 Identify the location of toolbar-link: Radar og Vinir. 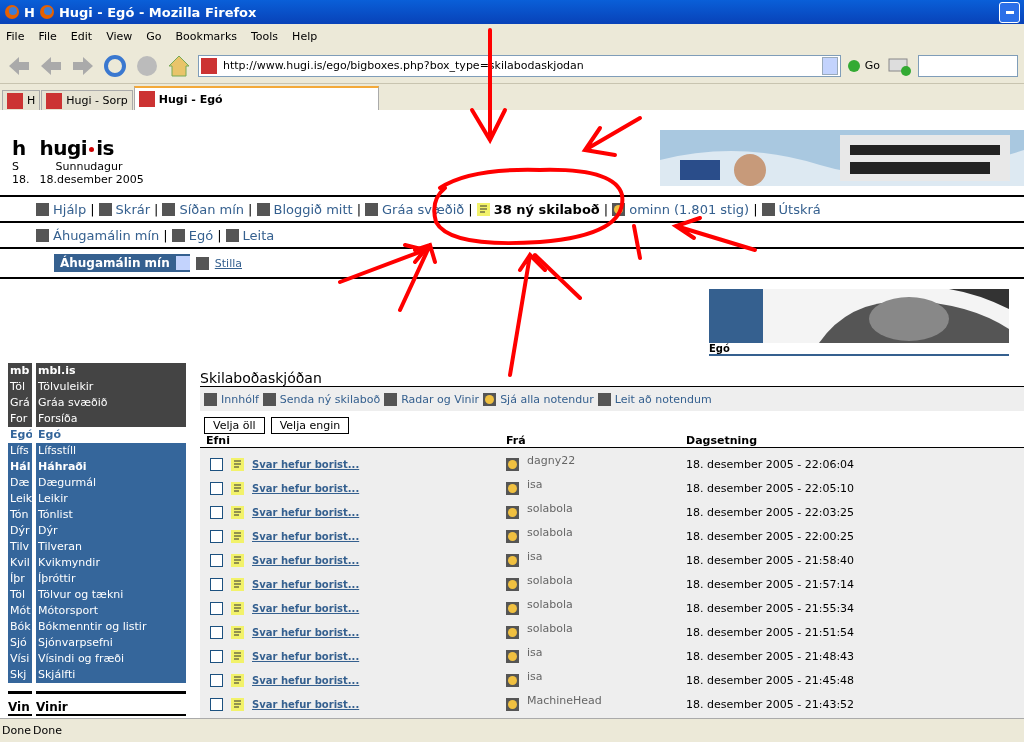
(440, 399).